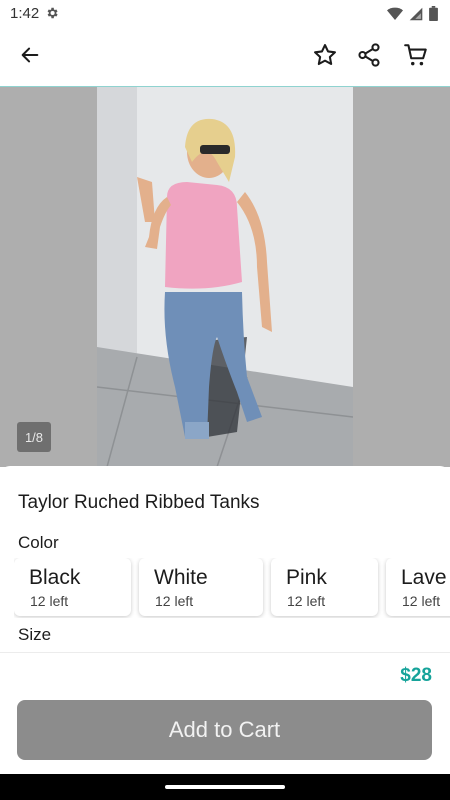 The height and width of the screenshot is (800, 450). I want to click on signal-icon, so click(416, 16).